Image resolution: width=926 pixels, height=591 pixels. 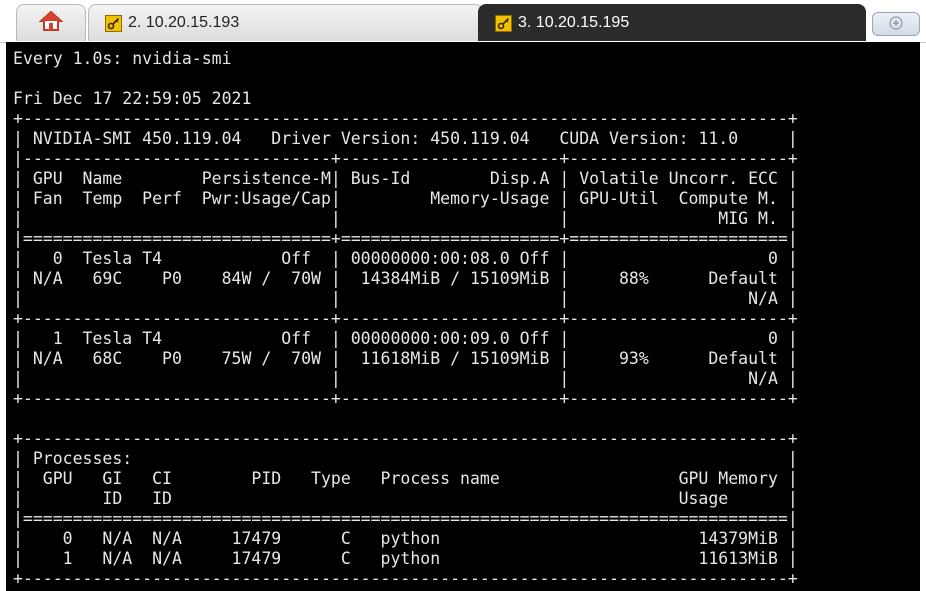 I want to click on terminal-line: | | | MIG M. |, so click(x=405, y=218).